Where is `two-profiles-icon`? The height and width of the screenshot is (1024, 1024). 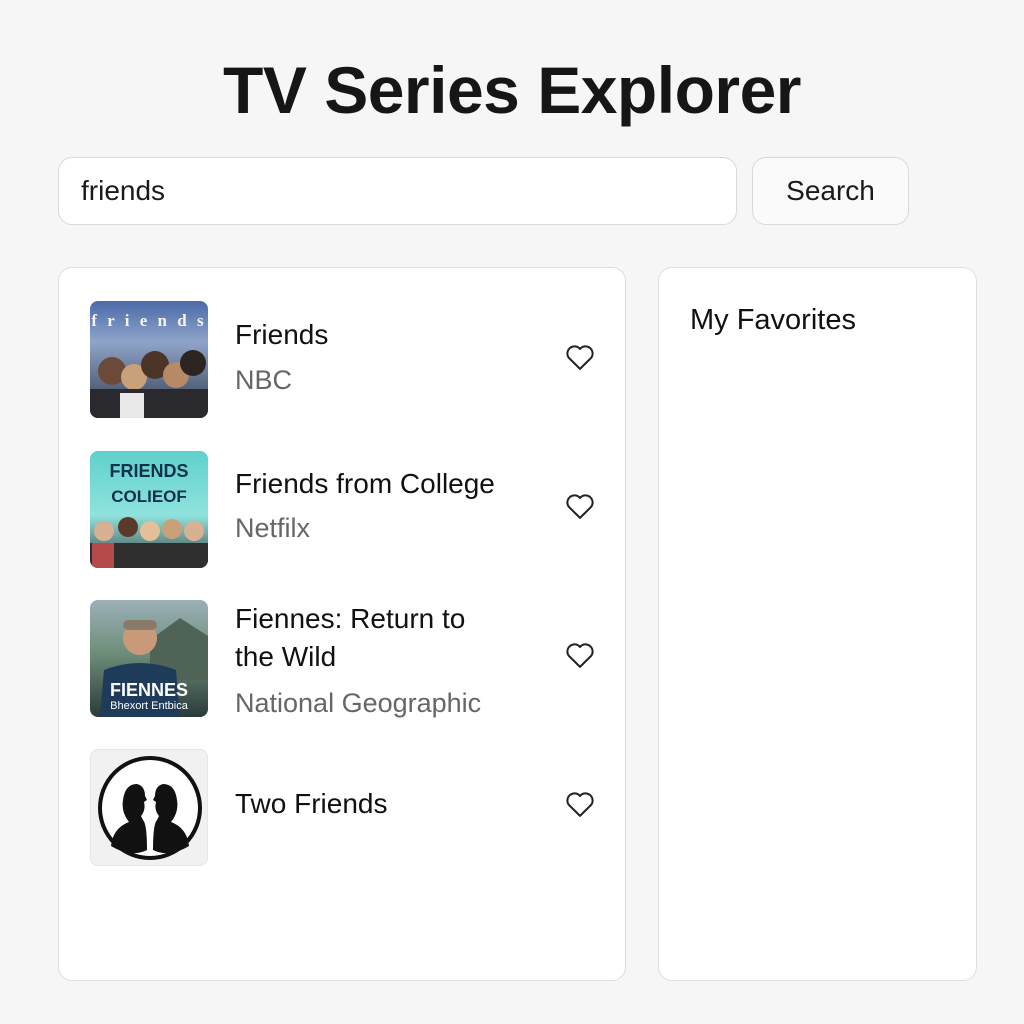 two-profiles-icon is located at coordinates (150, 808).